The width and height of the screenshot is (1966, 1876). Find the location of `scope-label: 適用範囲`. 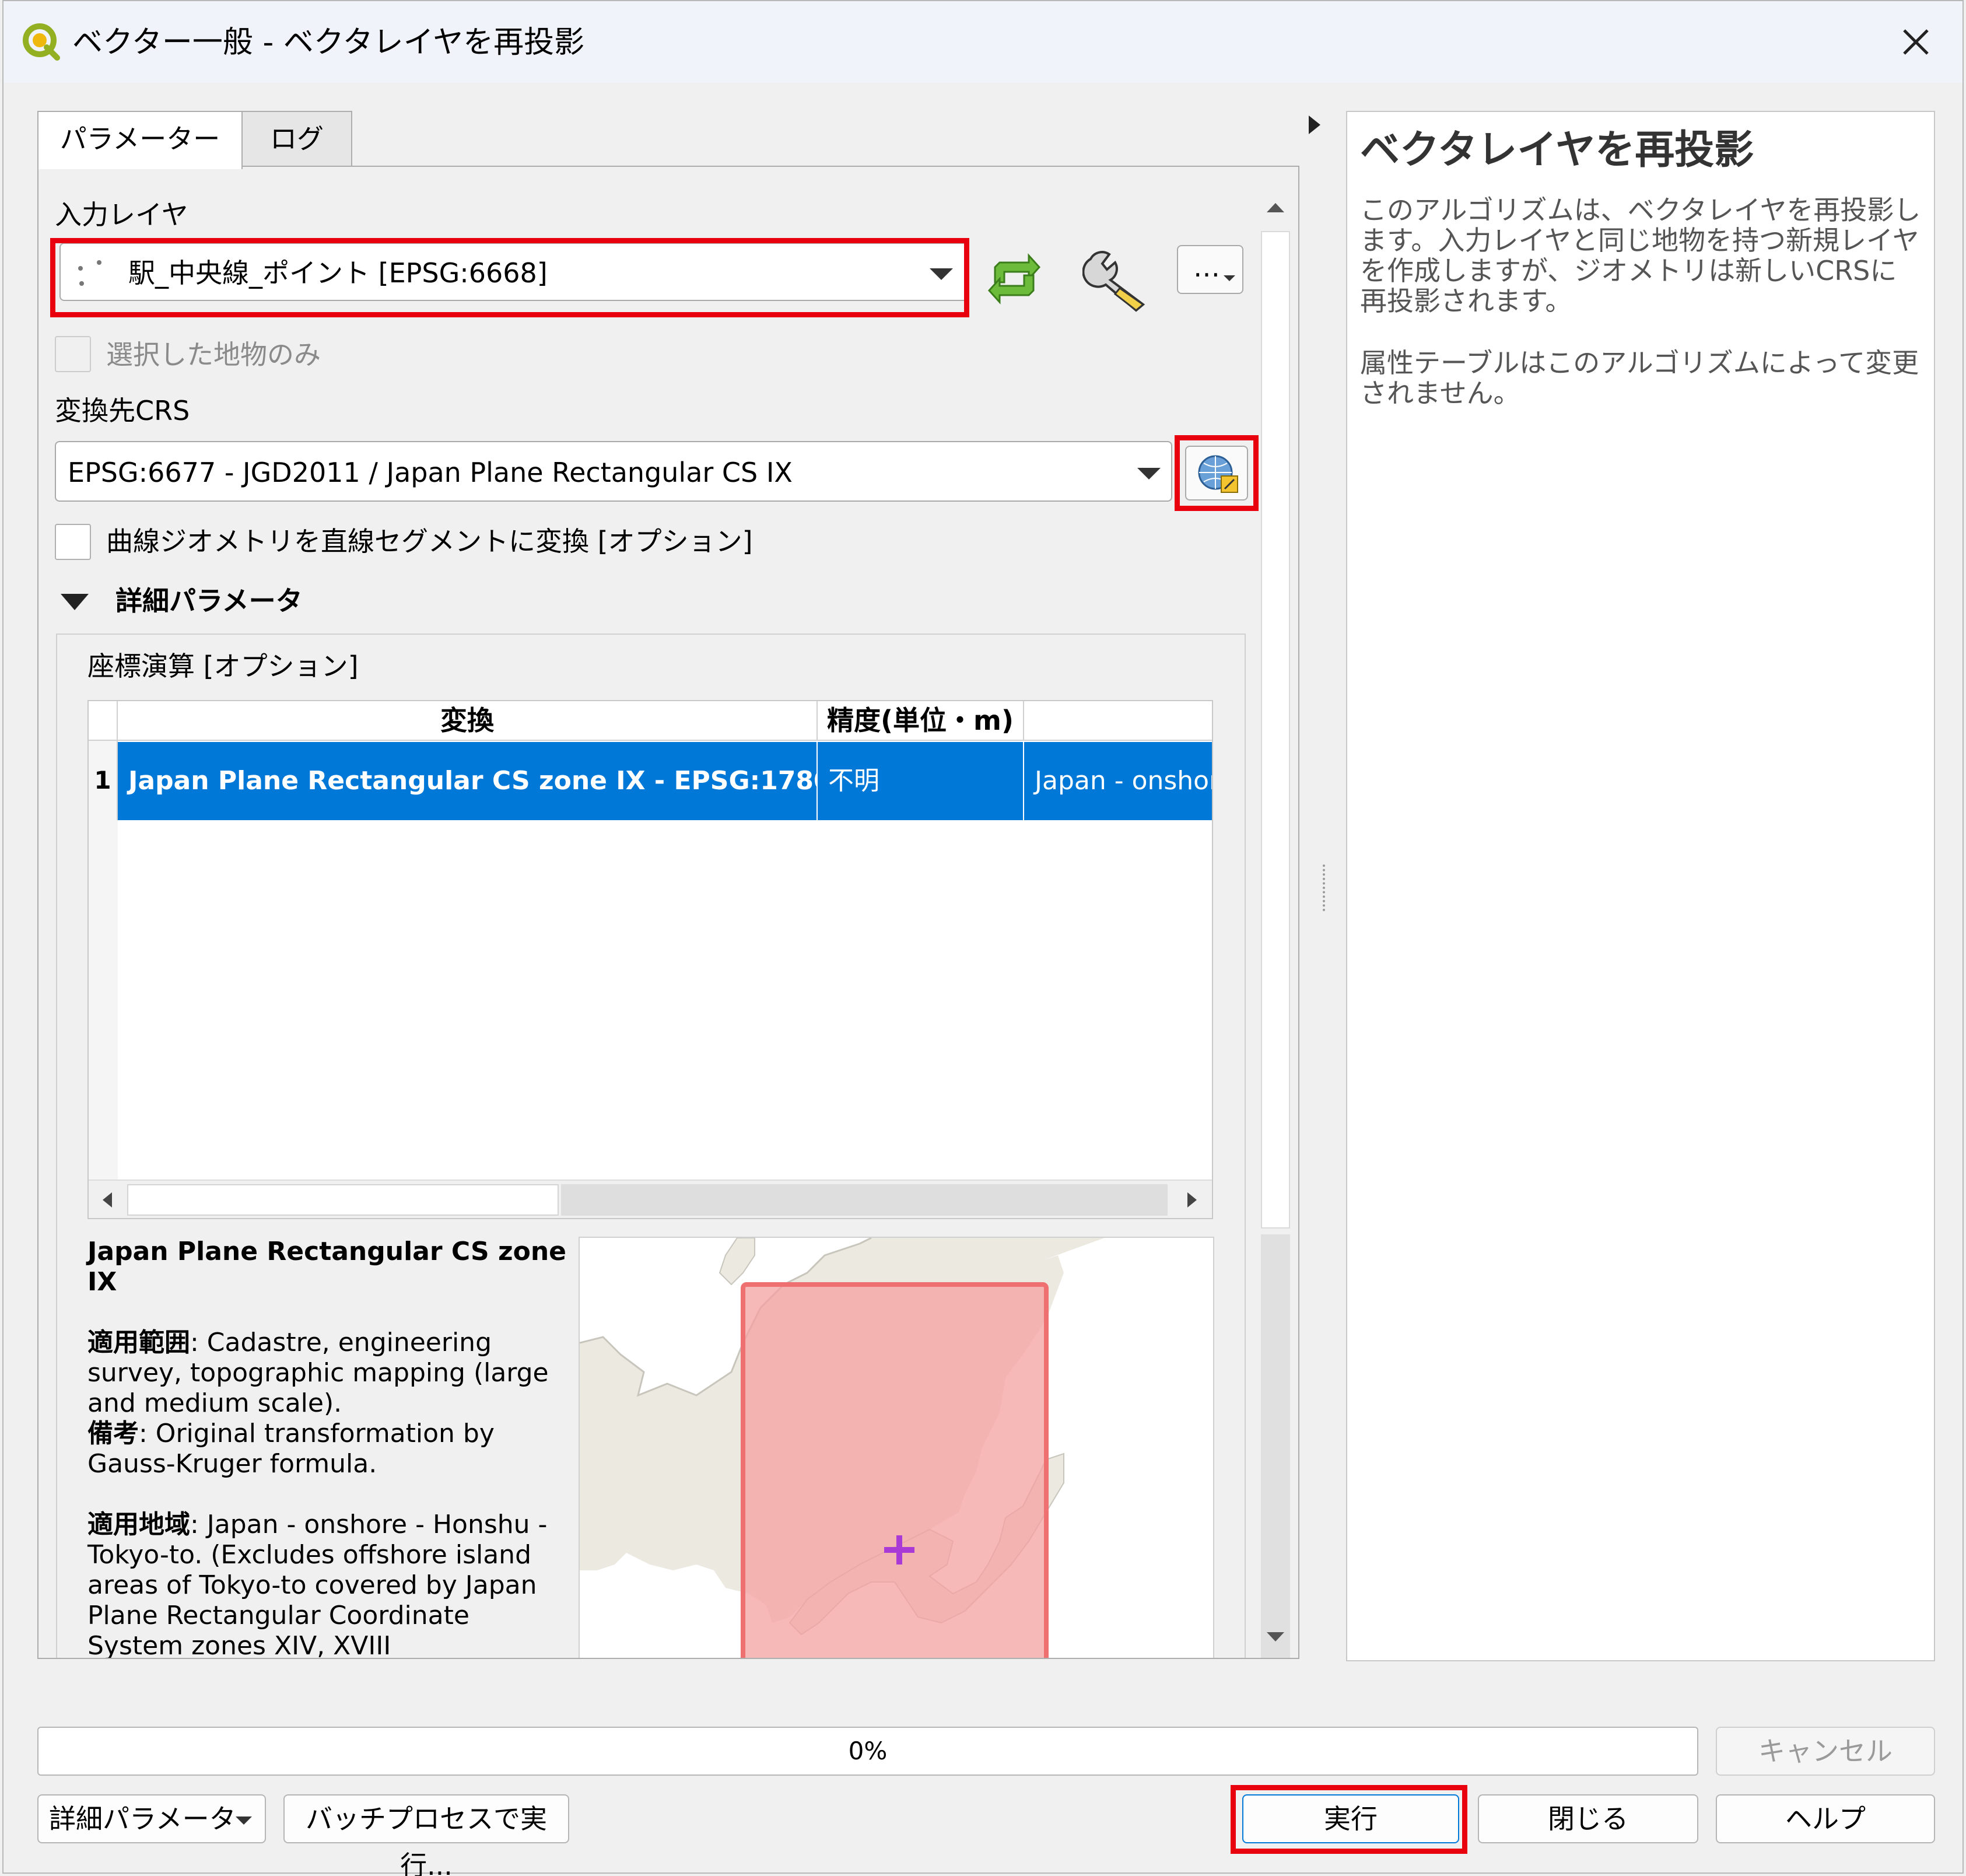

scope-label: 適用範囲 is located at coordinates (138, 1342).